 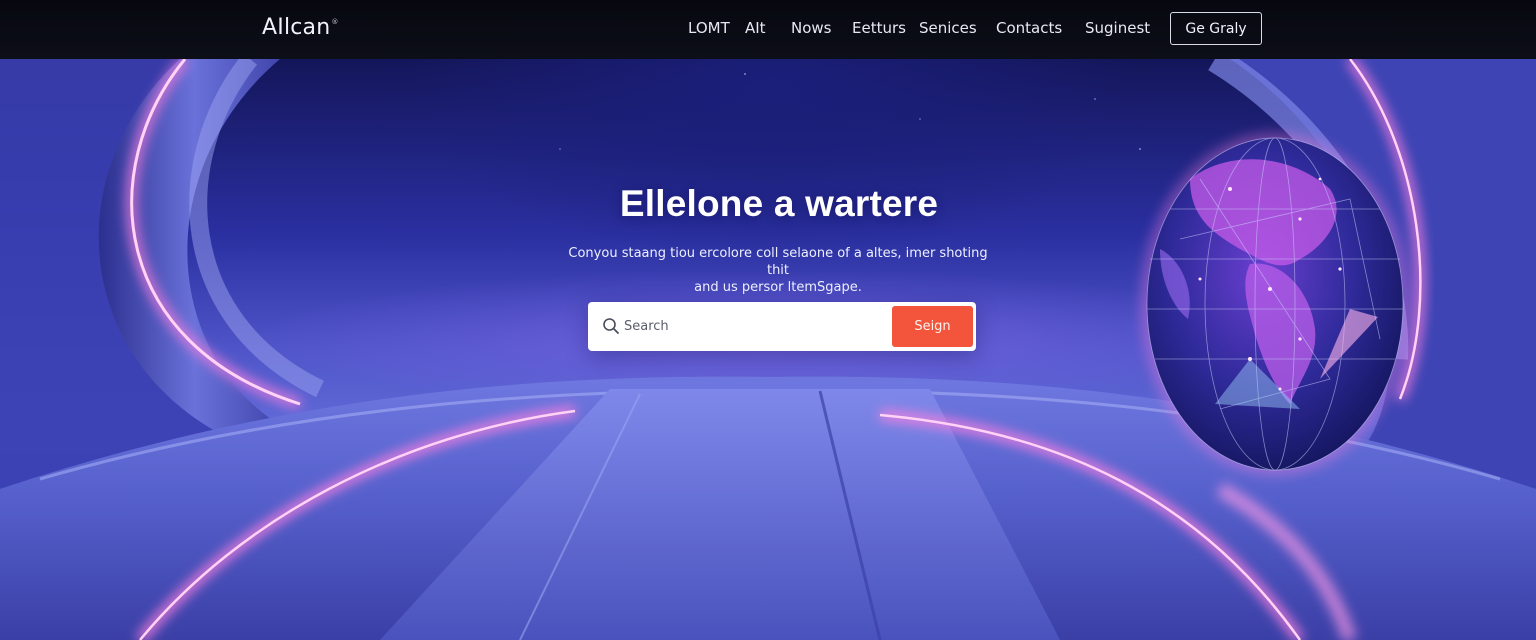 I want to click on brand-name: AIlcan, so click(x=296, y=27).